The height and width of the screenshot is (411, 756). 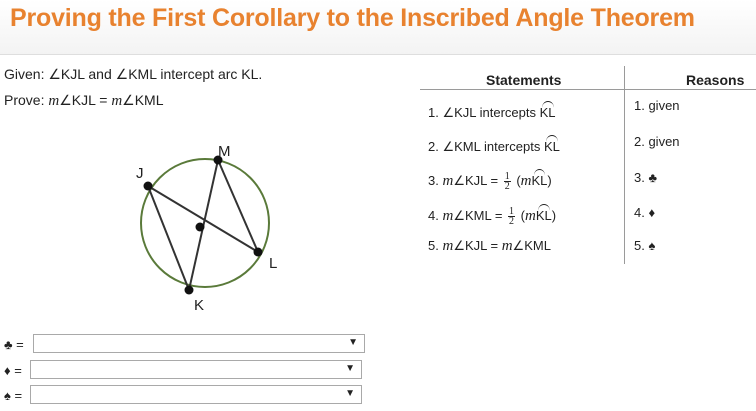 What do you see at coordinates (199, 343) in the screenshot?
I see `club-dropdown: ▼` at bounding box center [199, 343].